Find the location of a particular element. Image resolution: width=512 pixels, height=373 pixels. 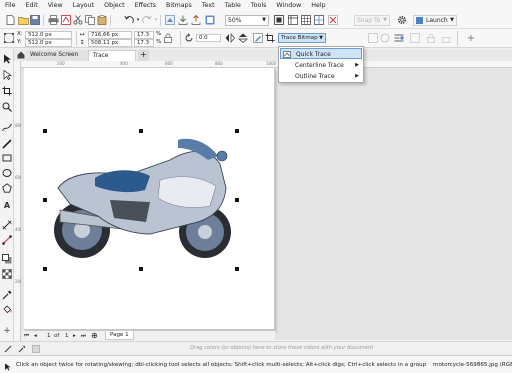

tab-trace-image: Trace Image* is located at coordinates (112, 60).